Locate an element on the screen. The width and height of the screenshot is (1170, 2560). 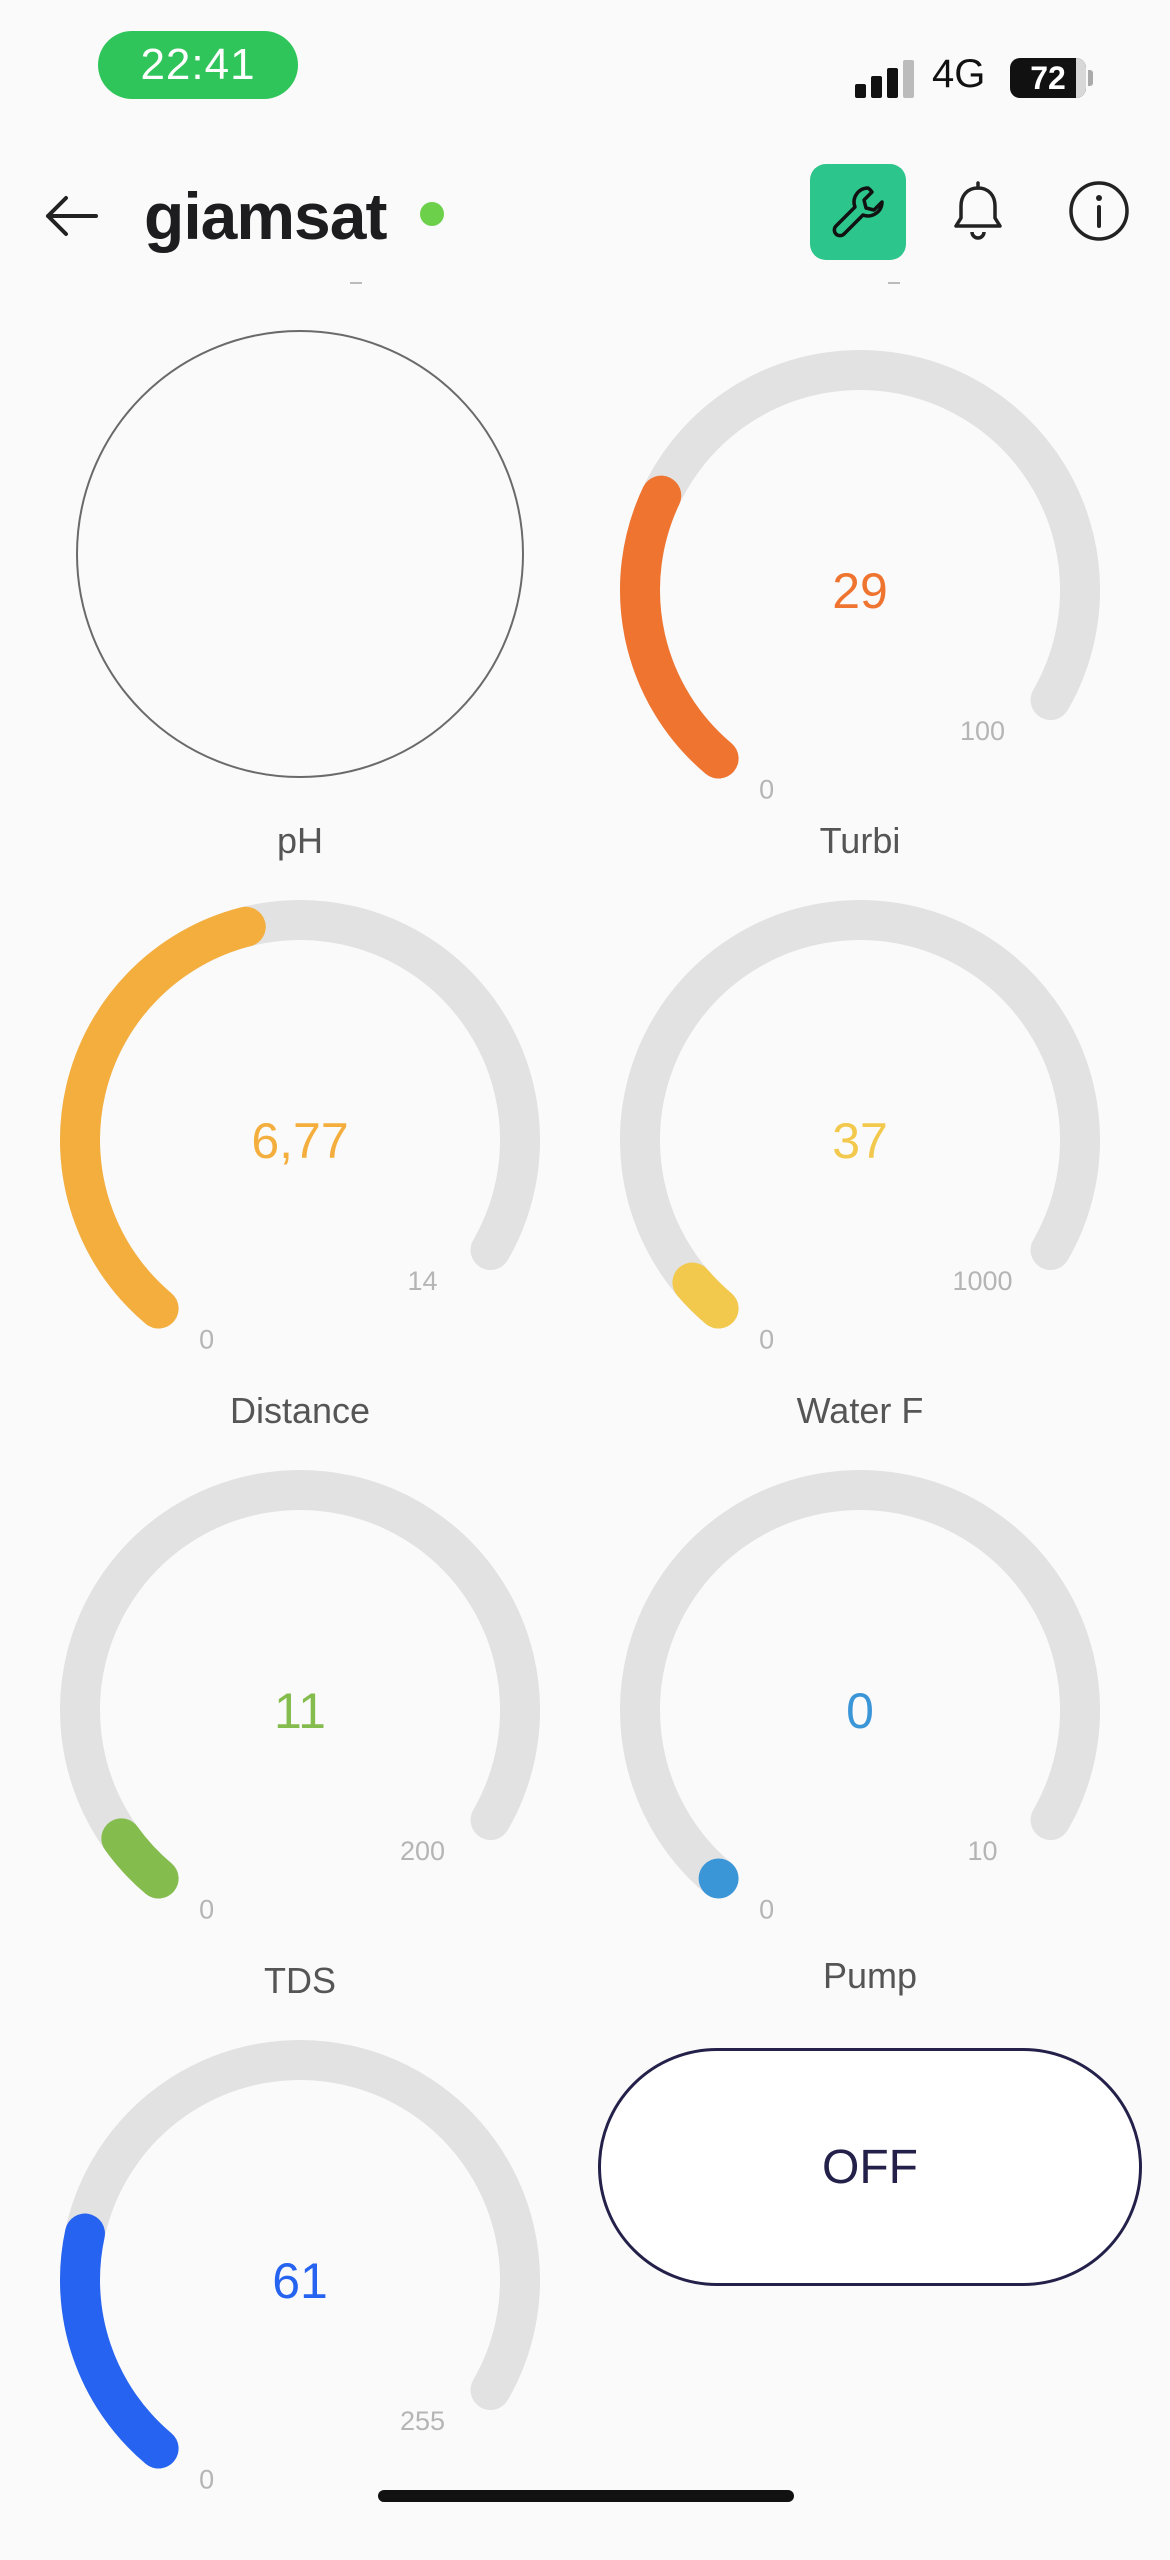
home-indicator is located at coordinates (586, 2496).